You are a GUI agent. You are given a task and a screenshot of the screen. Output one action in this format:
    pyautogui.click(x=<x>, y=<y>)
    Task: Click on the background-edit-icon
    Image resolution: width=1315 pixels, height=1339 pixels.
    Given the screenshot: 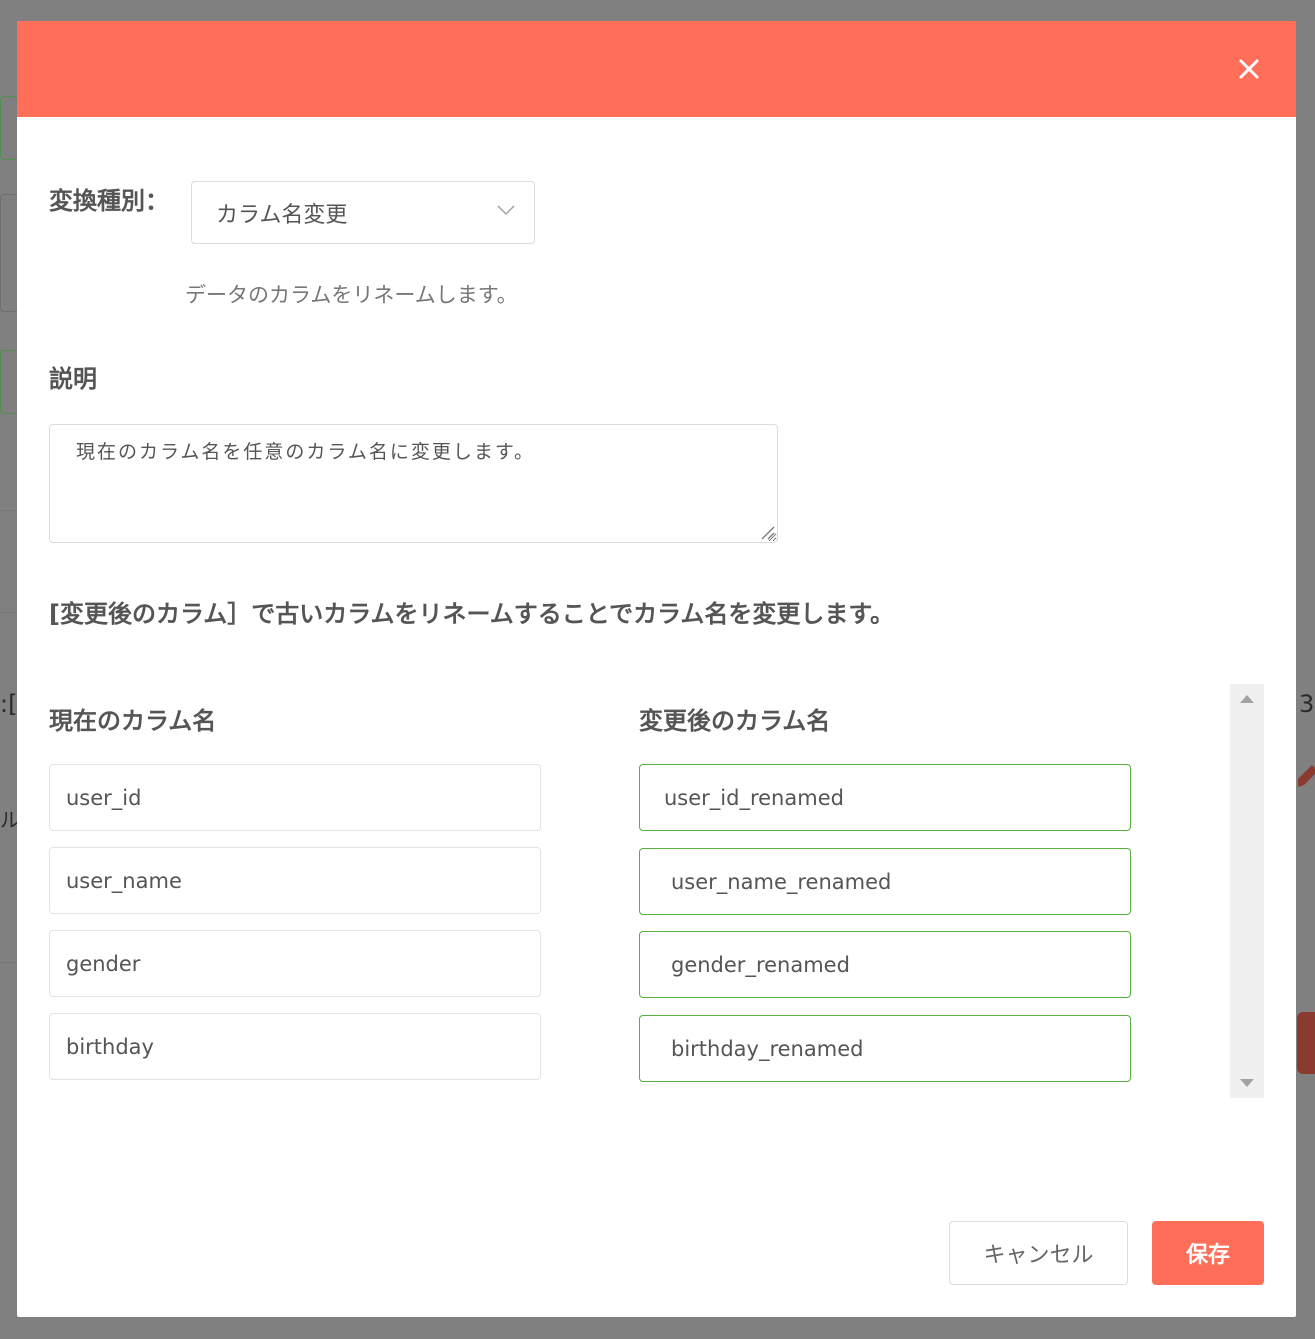 What is the action you would take?
    pyautogui.click(x=1305, y=776)
    